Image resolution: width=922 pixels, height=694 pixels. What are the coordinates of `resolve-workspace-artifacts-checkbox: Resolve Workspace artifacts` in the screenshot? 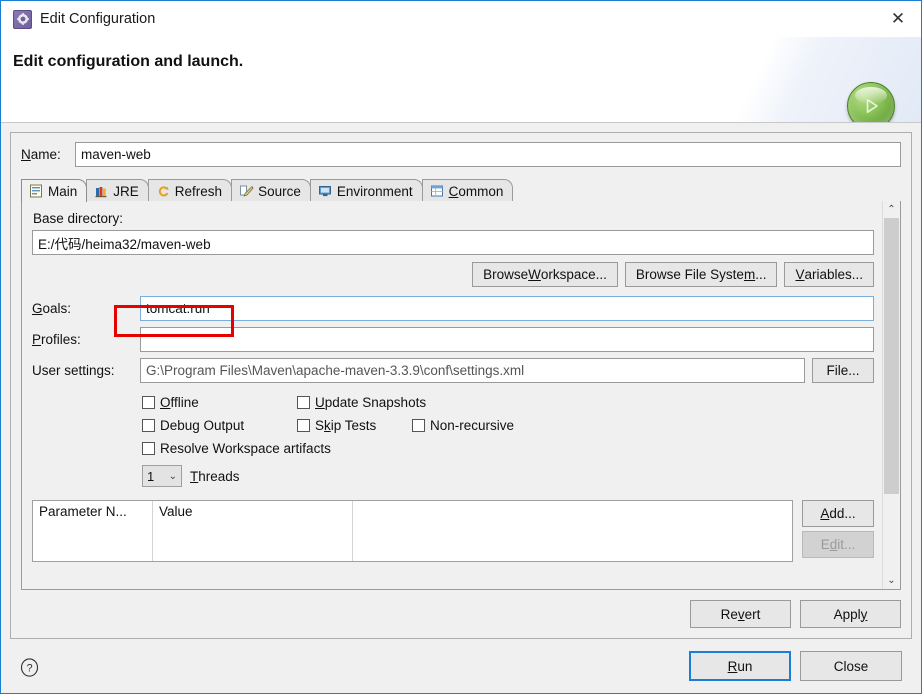 It's located at (236, 448).